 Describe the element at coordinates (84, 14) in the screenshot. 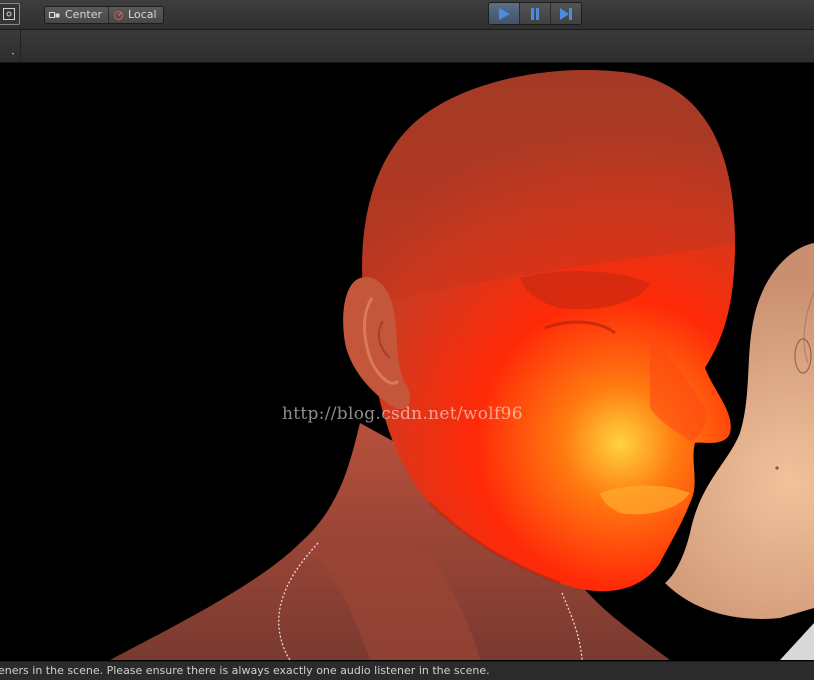

I see `pivot-center-label: Center` at that location.